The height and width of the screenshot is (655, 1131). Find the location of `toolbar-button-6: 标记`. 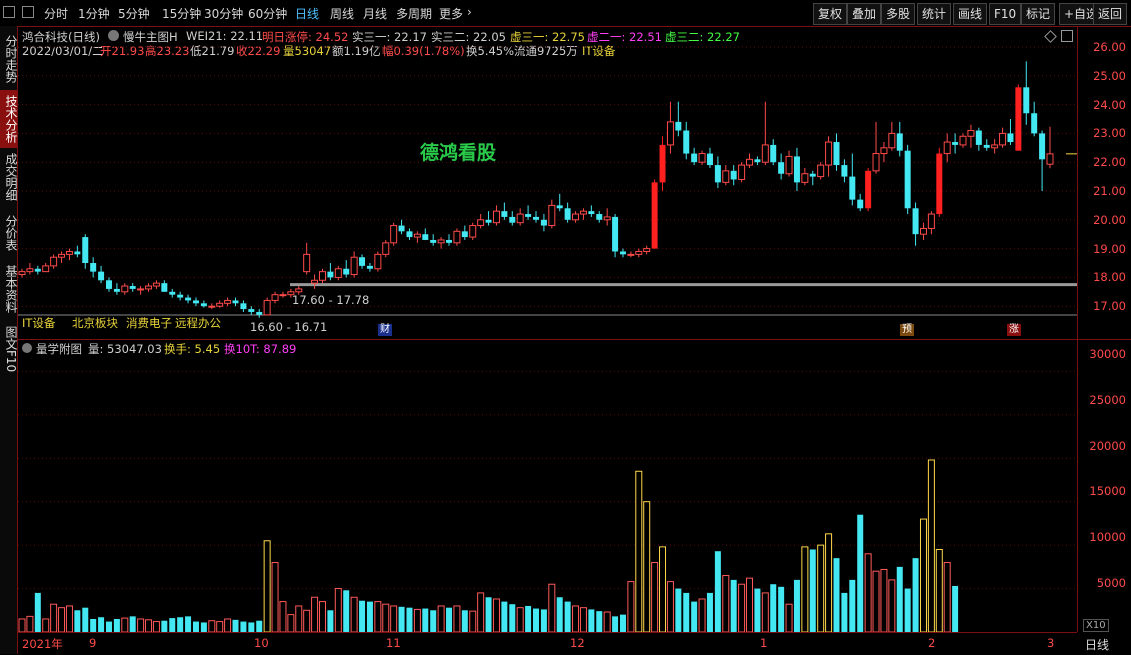

toolbar-button-6: 标记 is located at coordinates (1038, 14).